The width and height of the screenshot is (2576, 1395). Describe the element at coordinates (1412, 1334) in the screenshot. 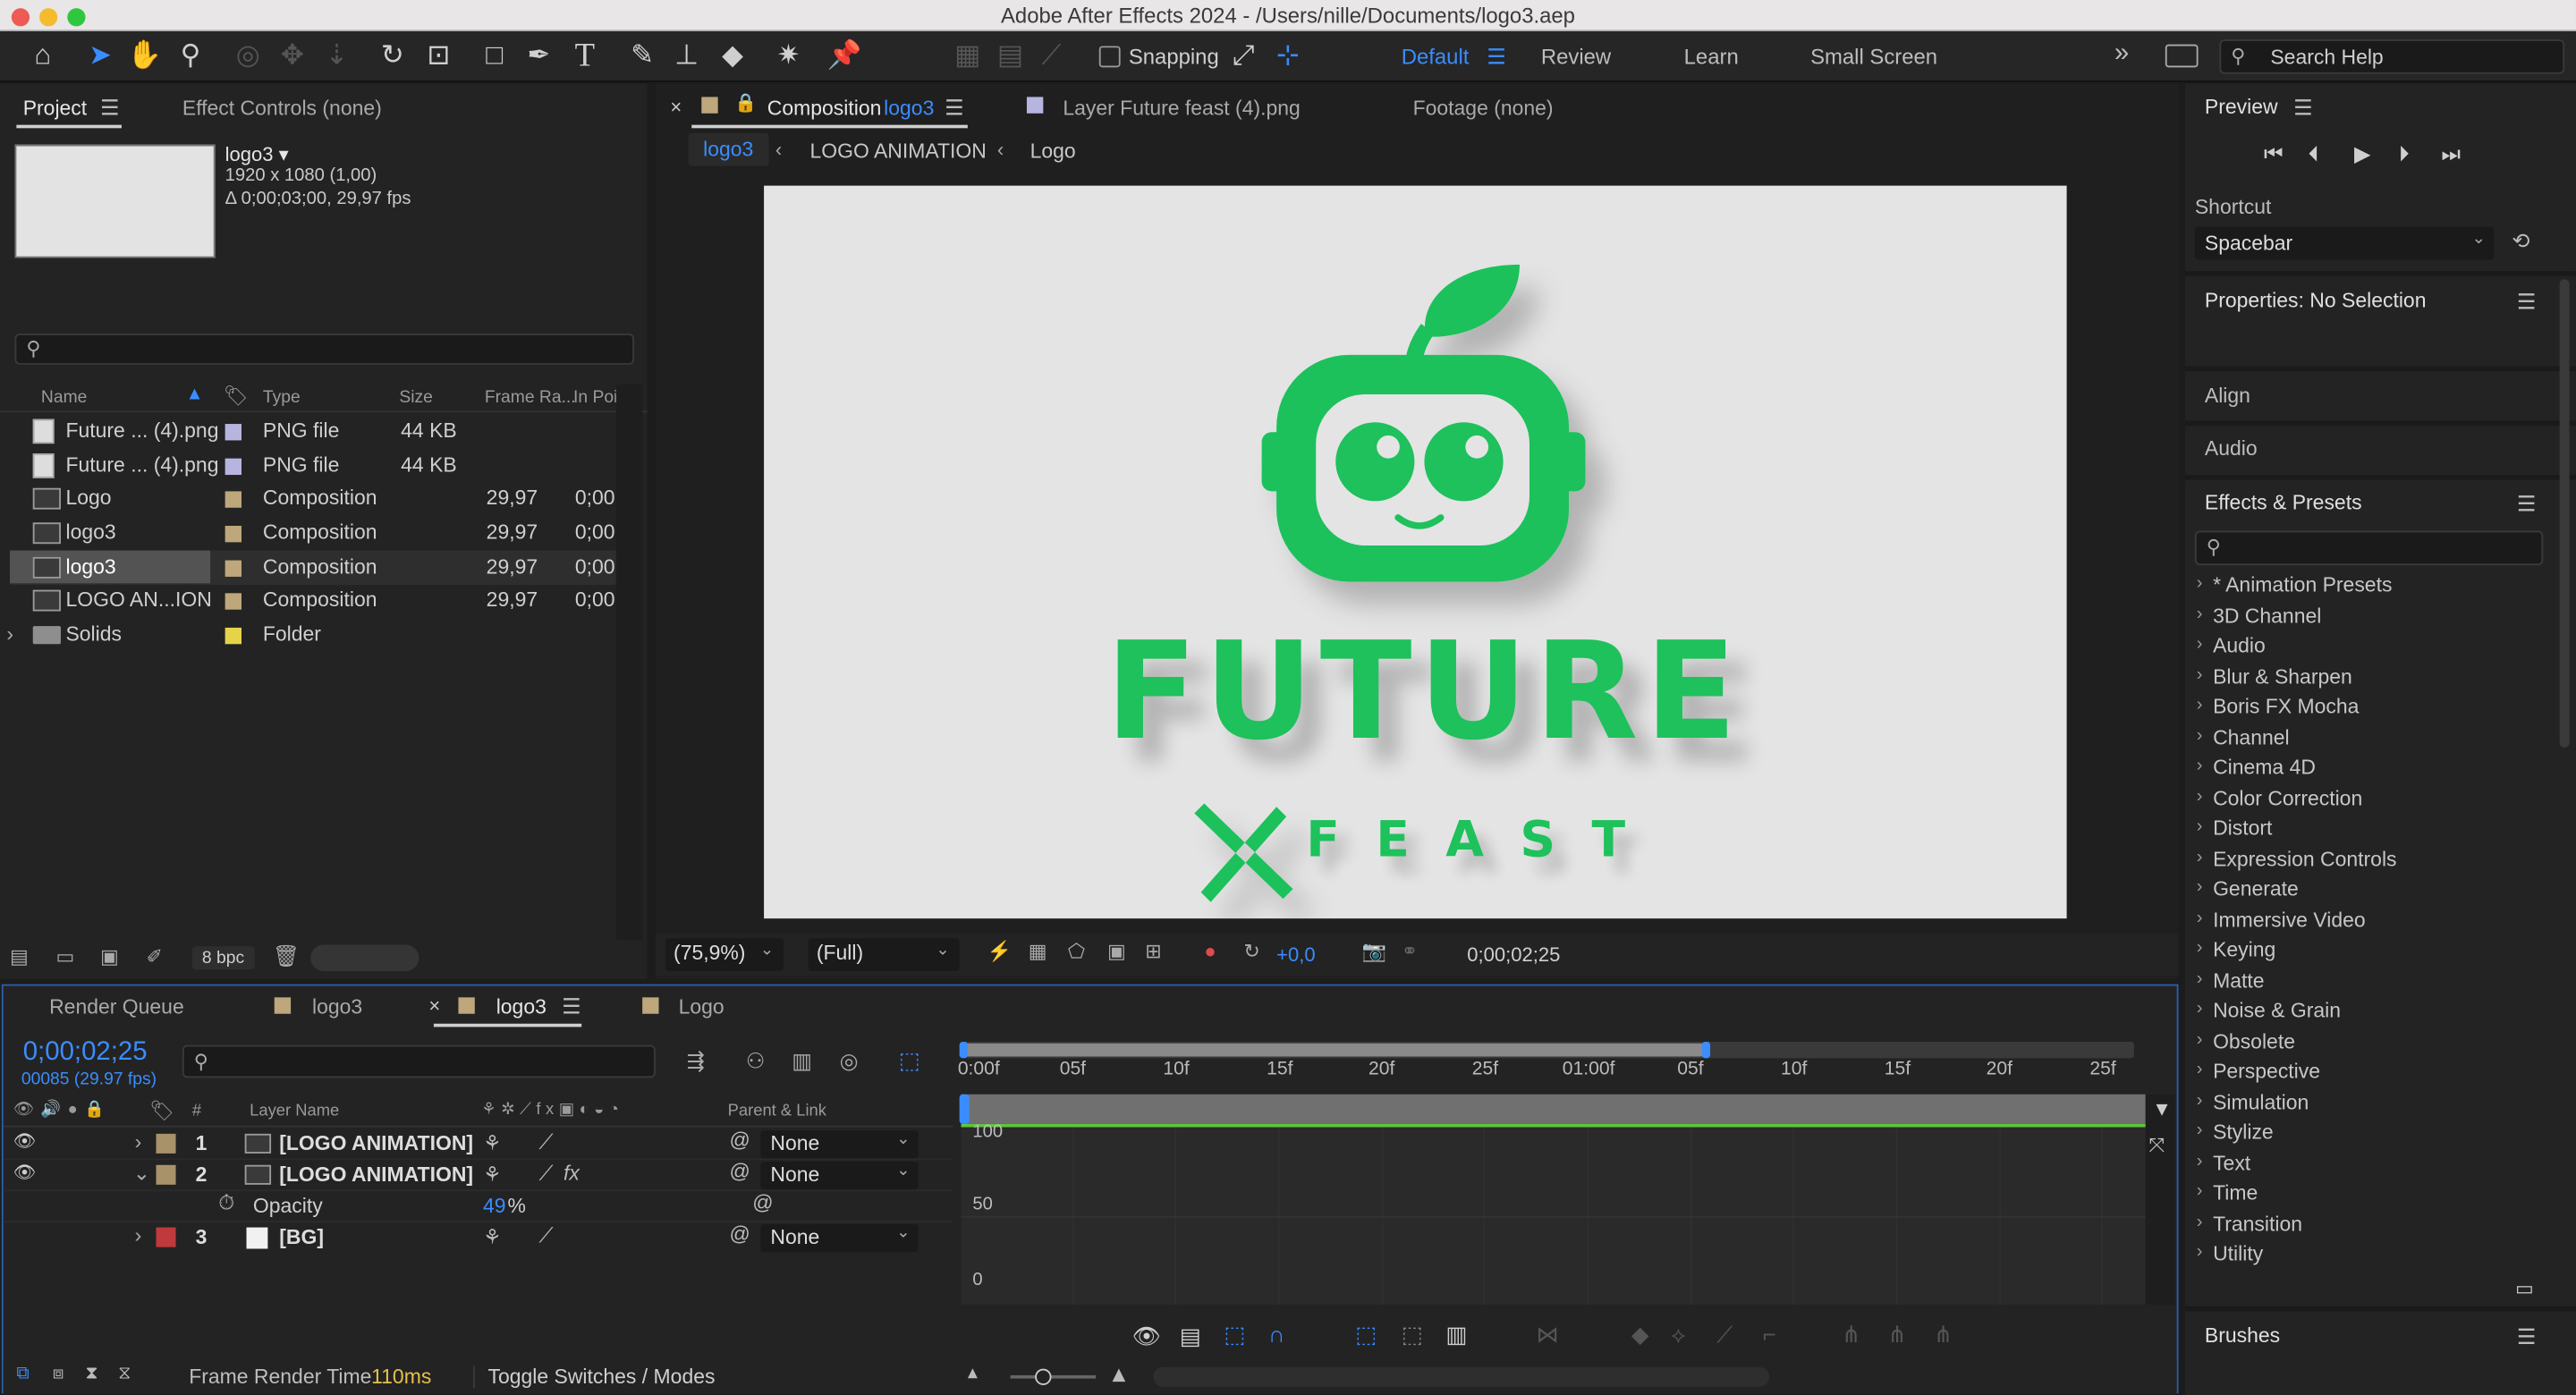

I see `fit-all-icon: ⬚` at that location.